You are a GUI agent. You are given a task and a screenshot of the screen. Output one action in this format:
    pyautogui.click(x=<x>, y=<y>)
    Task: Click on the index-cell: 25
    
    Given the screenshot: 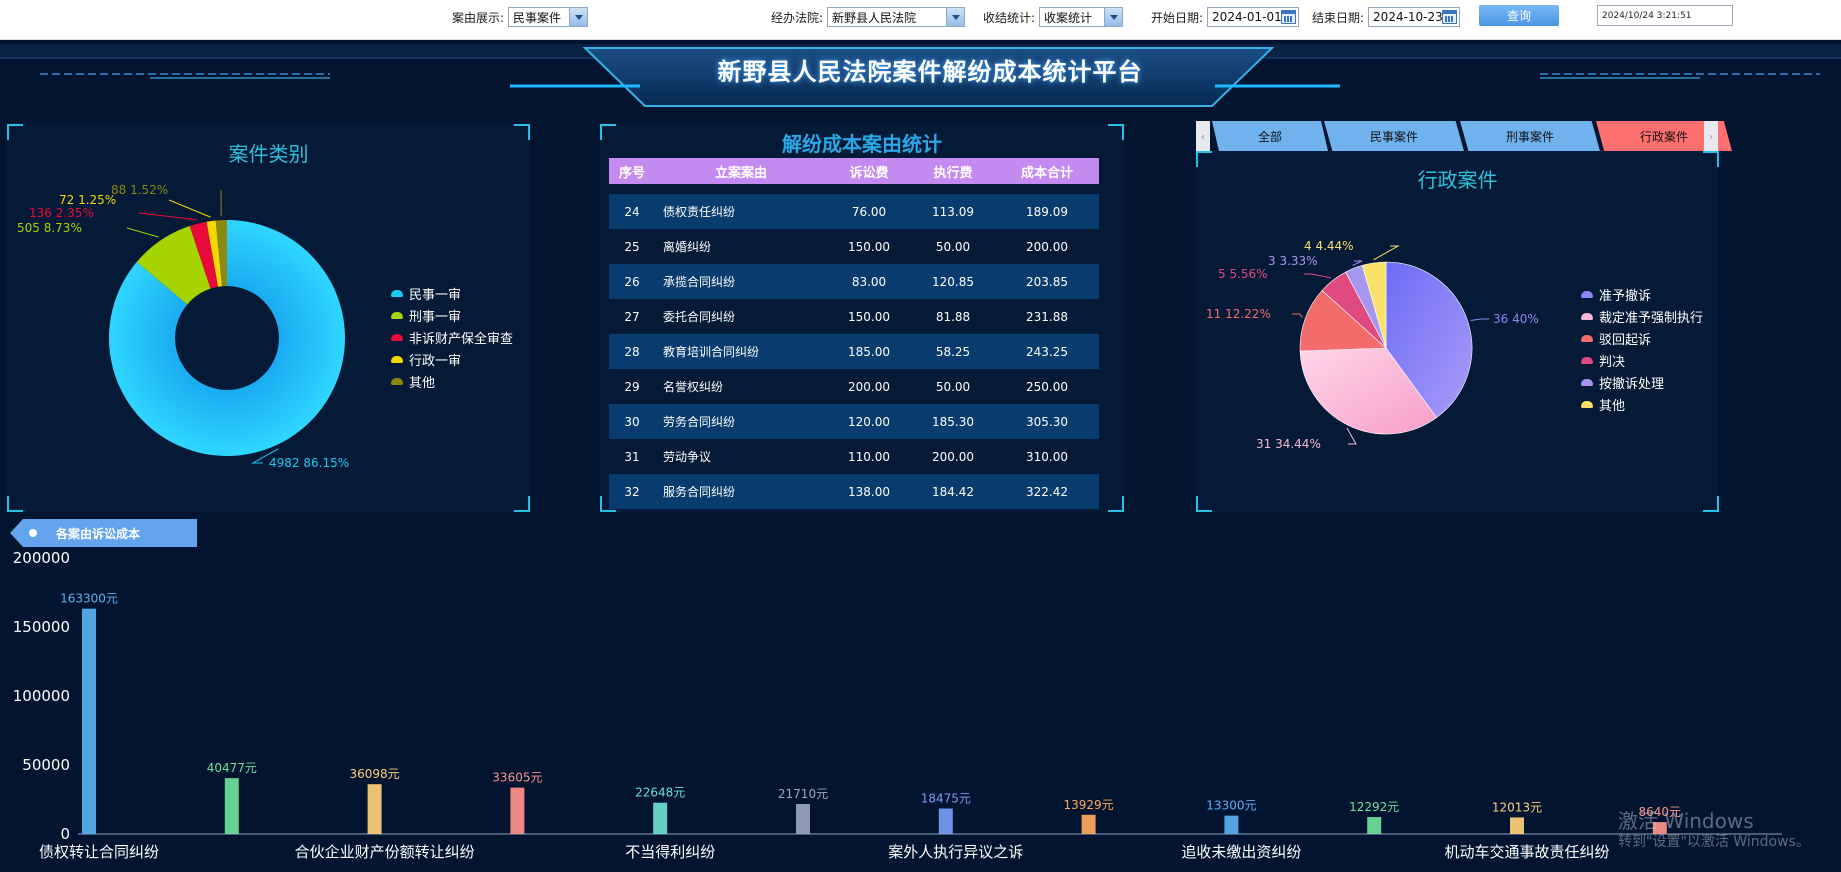 What is the action you would take?
    pyautogui.click(x=632, y=246)
    